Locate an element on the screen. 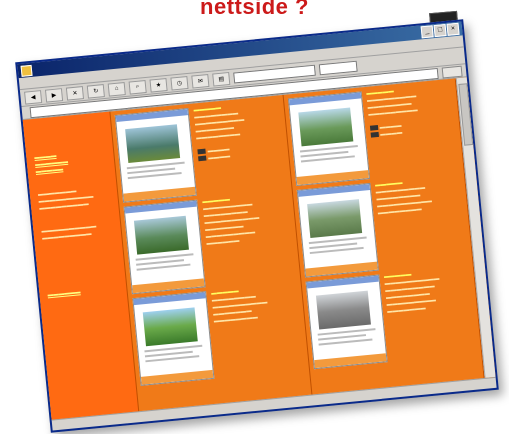  forward-icon: ▶ is located at coordinates (54, 95).